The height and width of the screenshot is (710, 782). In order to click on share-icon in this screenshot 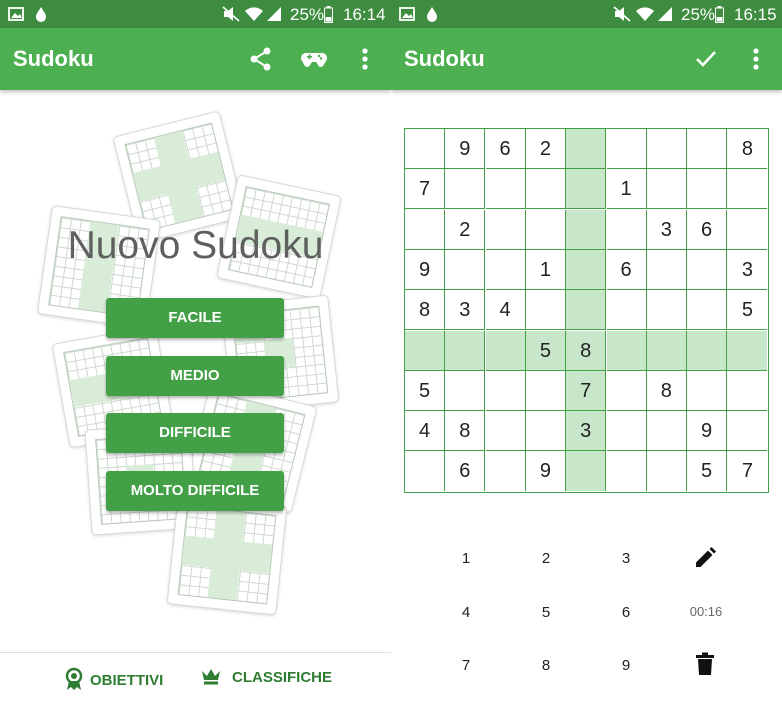, I will do `click(261, 59)`.